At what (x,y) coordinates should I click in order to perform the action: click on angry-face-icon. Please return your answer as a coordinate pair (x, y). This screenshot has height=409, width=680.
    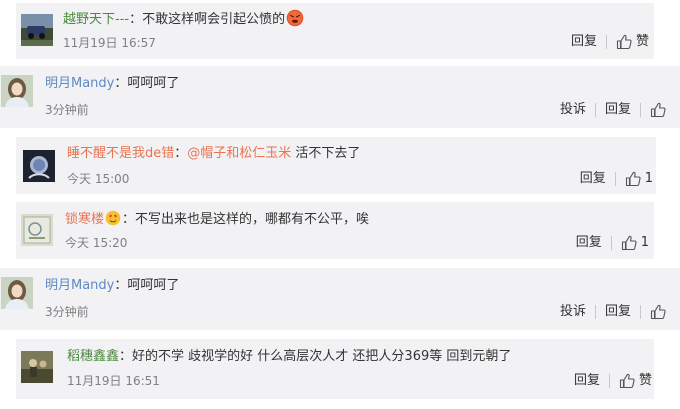
    Looking at the image, I should click on (295, 18).